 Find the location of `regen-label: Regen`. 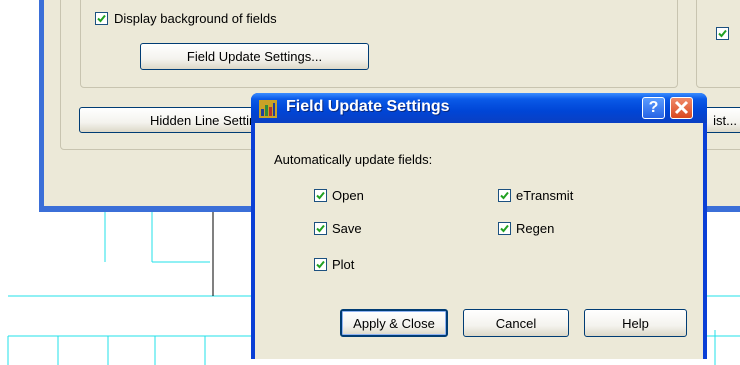

regen-label: Regen is located at coordinates (535, 228).